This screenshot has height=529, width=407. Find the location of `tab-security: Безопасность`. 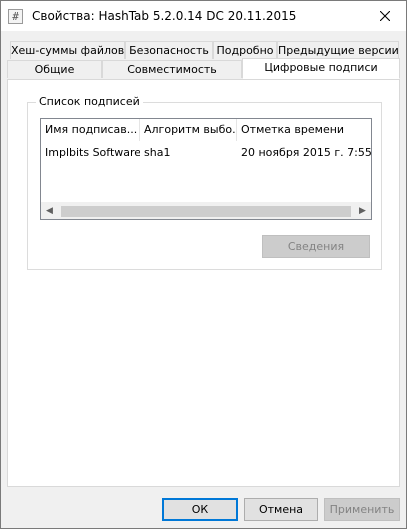

tab-security: Безопасность is located at coordinates (169, 50).